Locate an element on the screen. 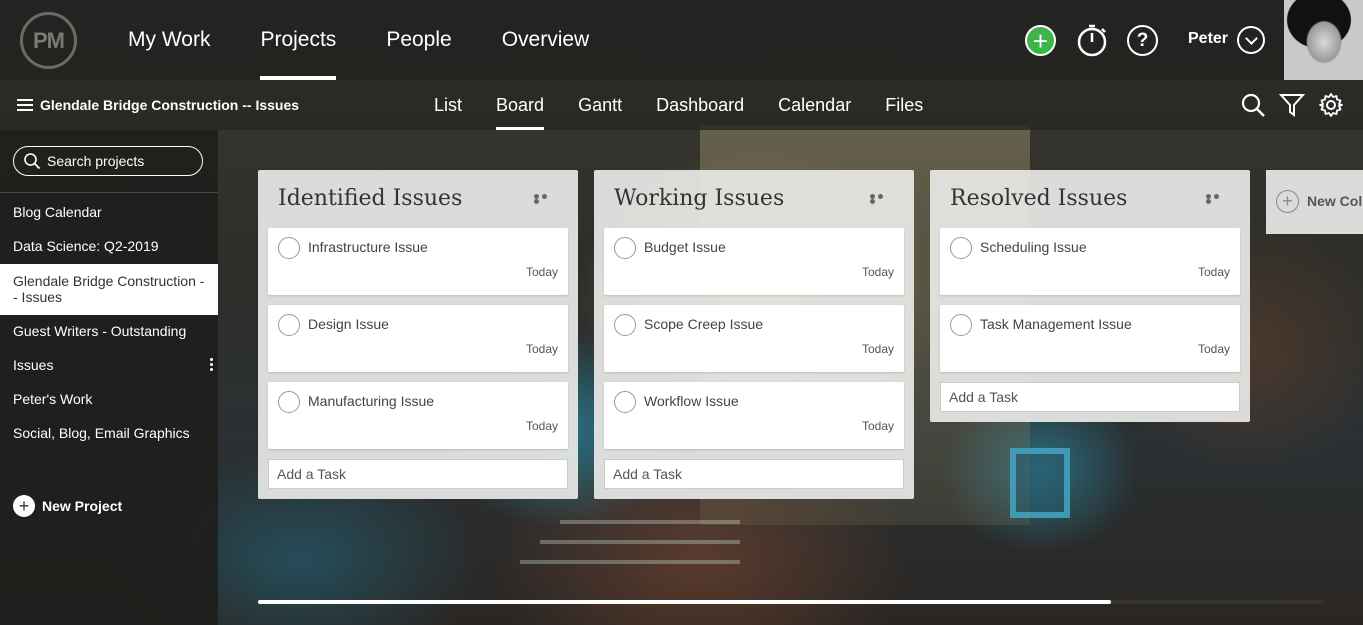  tab-files: Files is located at coordinates (904, 105).